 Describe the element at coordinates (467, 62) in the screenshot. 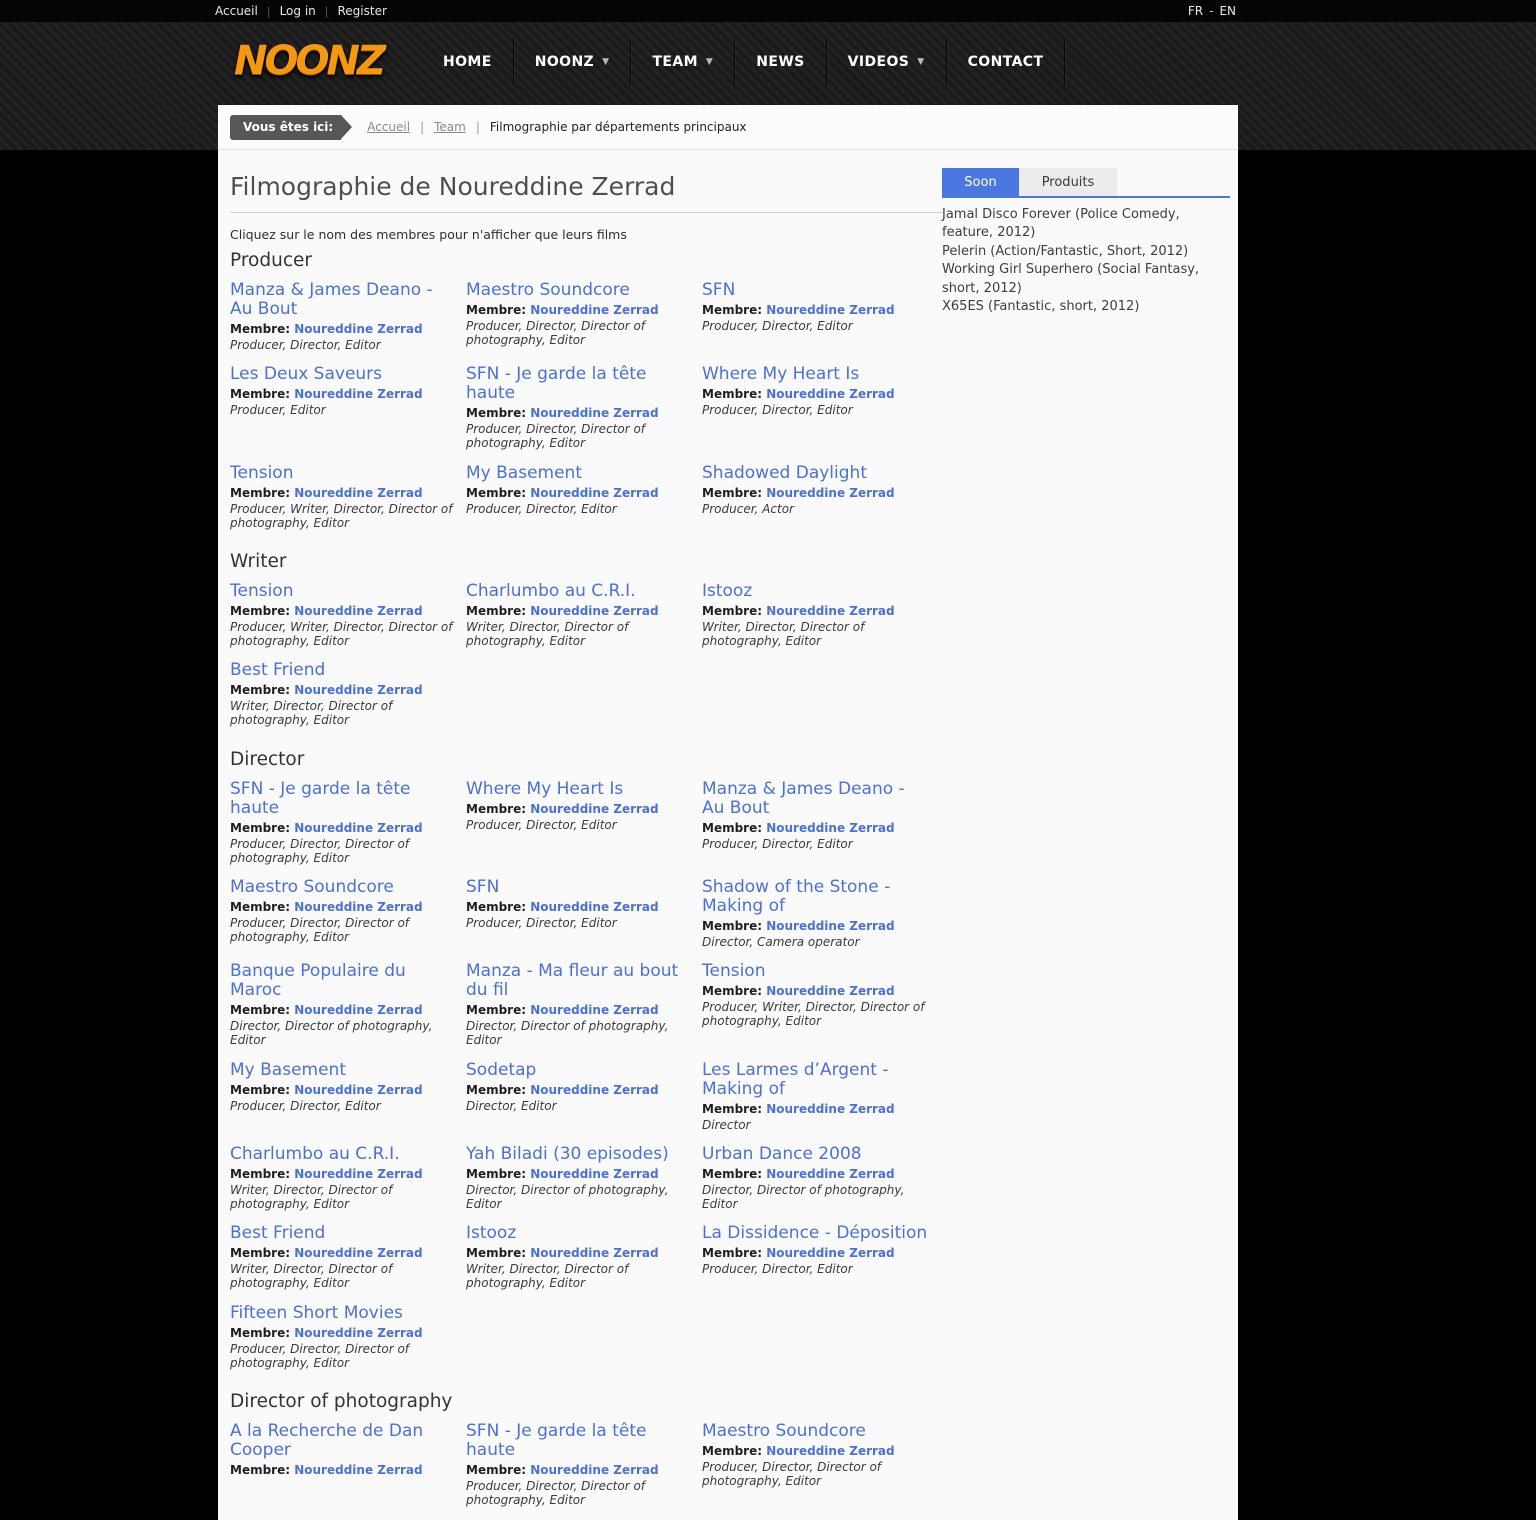

I see `nav-item-home: HOME` at that location.